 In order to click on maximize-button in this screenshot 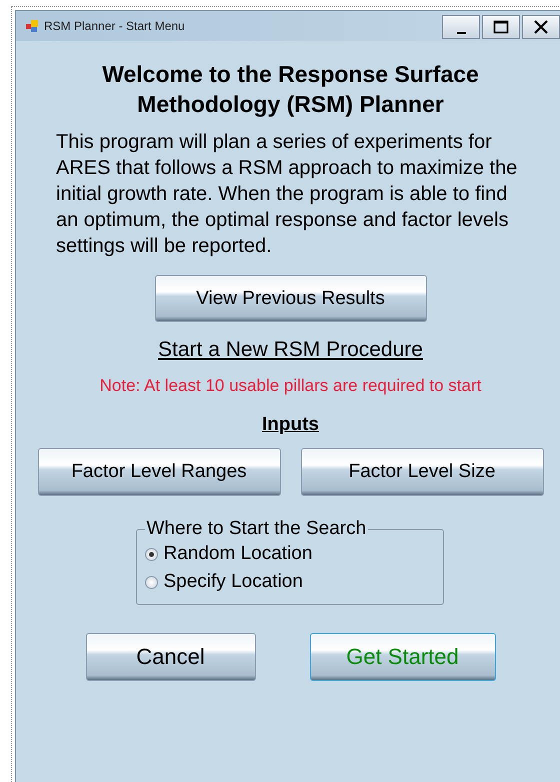, I will do `click(501, 27)`.